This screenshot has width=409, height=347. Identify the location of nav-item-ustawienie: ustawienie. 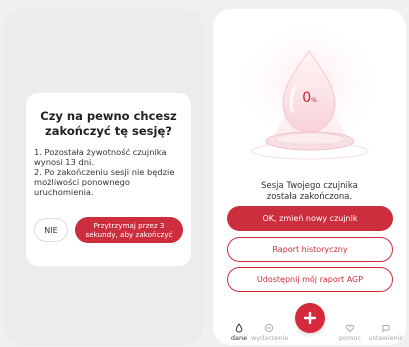
(386, 332).